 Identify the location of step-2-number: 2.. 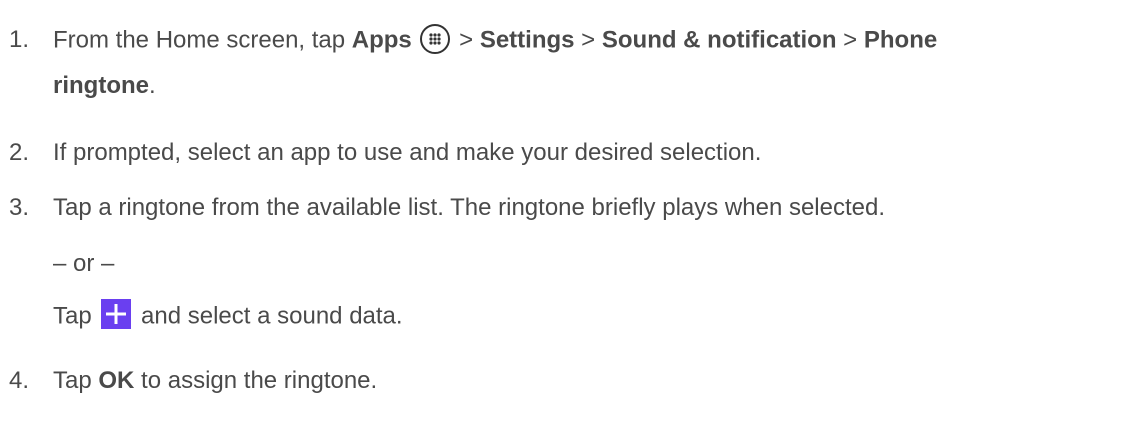
(19, 152).